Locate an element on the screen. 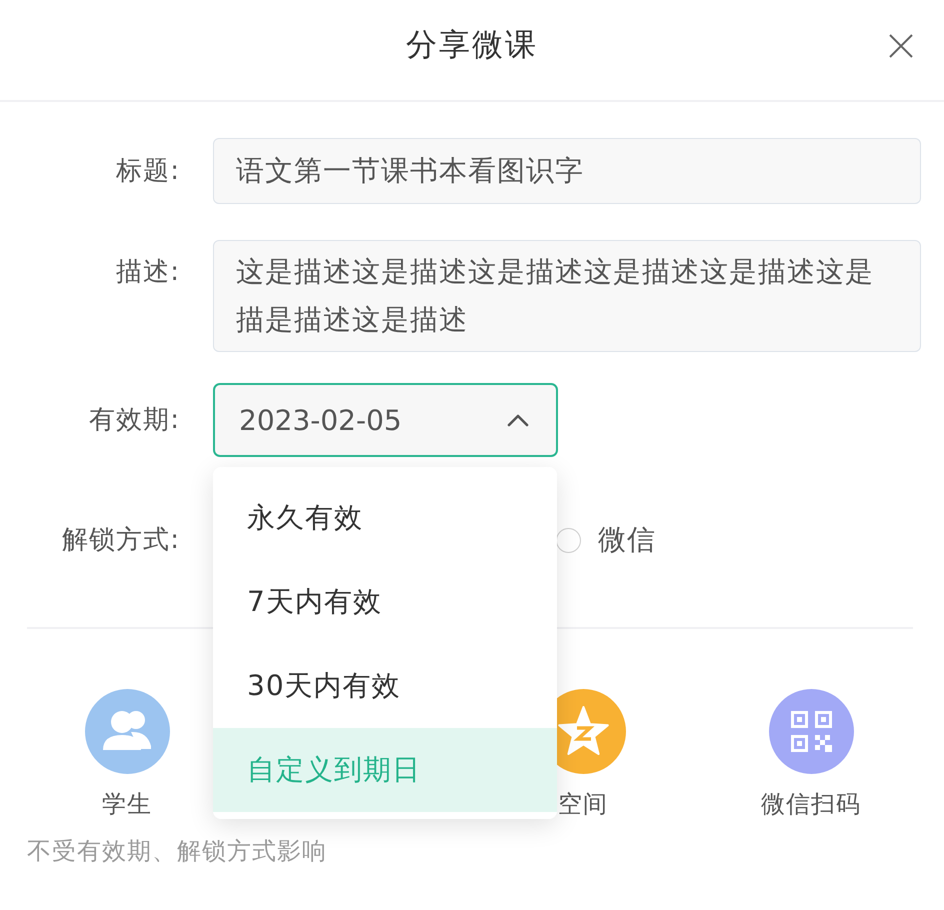  dropdown-option: 永久有效 is located at coordinates (385, 518).